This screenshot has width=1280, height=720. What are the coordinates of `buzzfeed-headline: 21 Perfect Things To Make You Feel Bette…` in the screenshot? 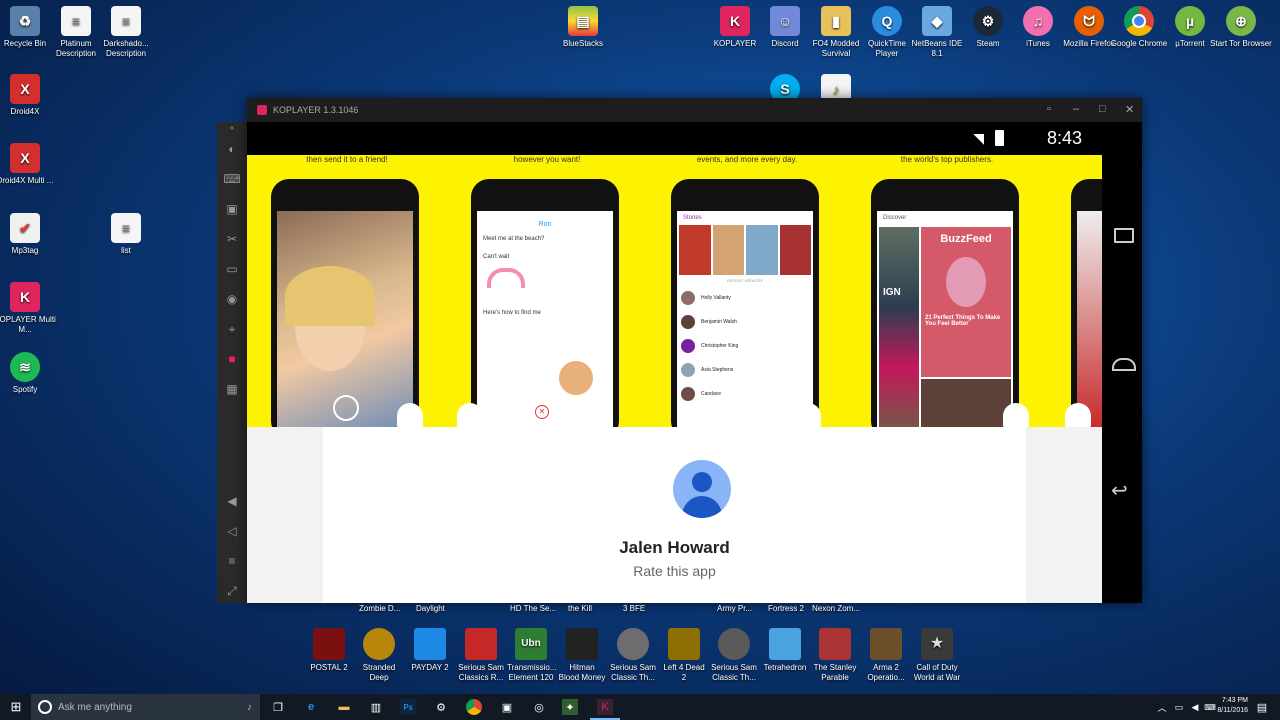 It's located at (963, 321).